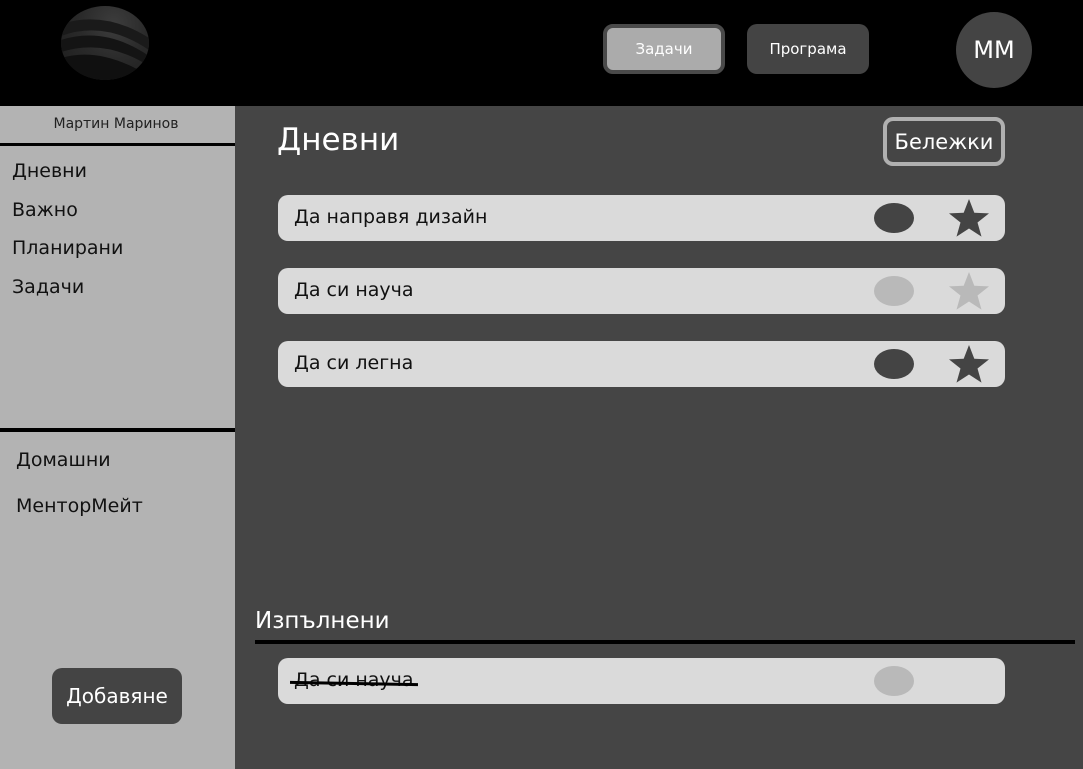  Describe the element at coordinates (79, 506) in the screenshot. I see `sidebar-list-mentormate: МенторМейт` at that location.